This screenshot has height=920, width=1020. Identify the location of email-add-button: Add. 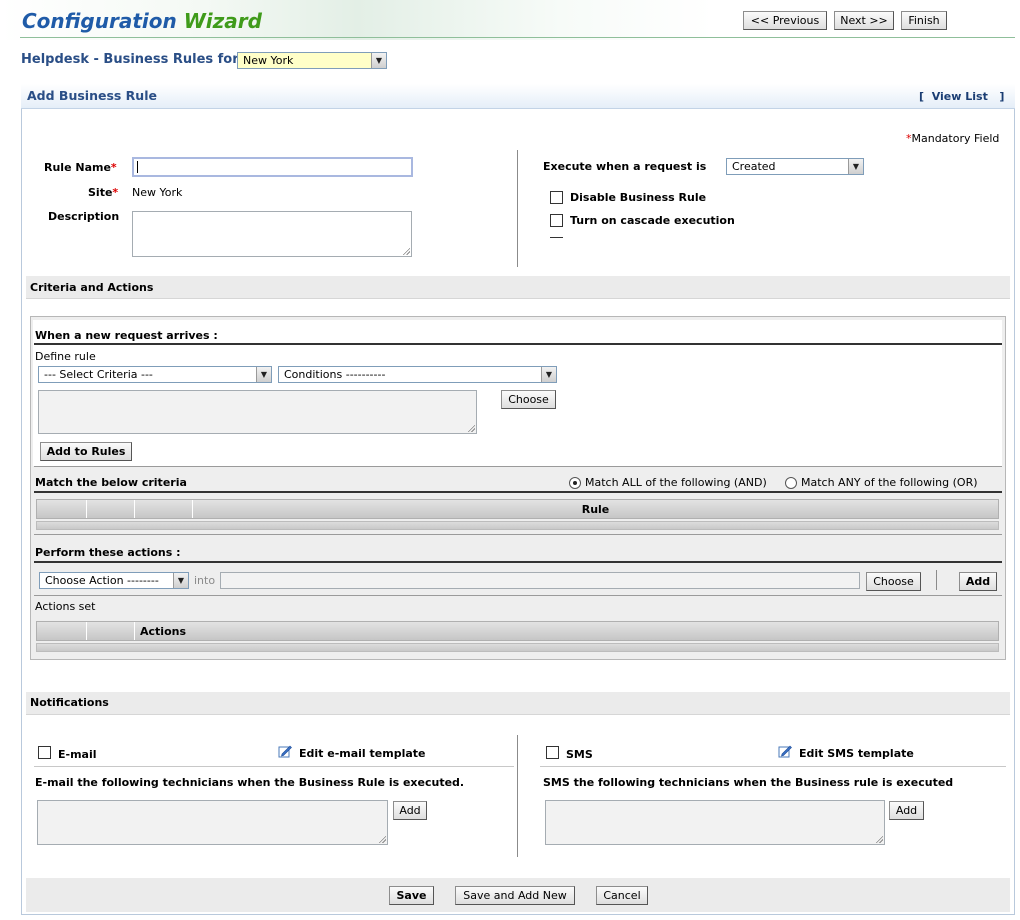
(410, 810).